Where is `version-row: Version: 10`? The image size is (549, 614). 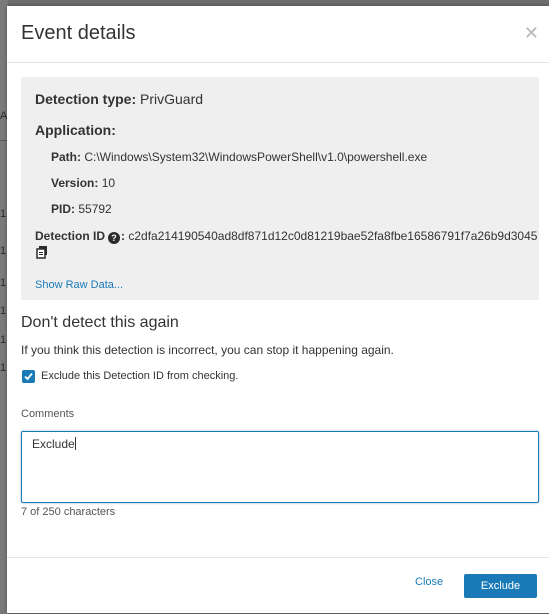 version-row: Version: 10 is located at coordinates (83, 183).